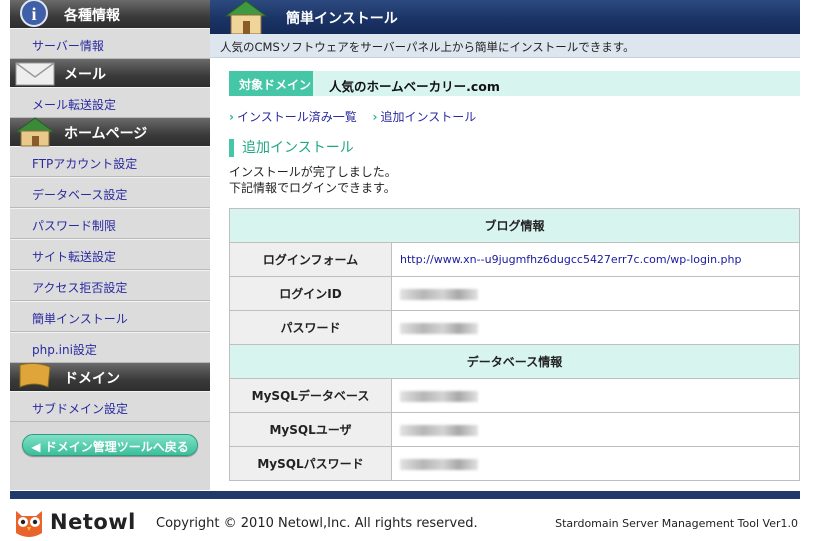 The width and height of the screenshot is (820, 541). What do you see at coordinates (310, 429) in the screenshot?
I see `mysql-user-label: MySQLユーザ` at bounding box center [310, 429].